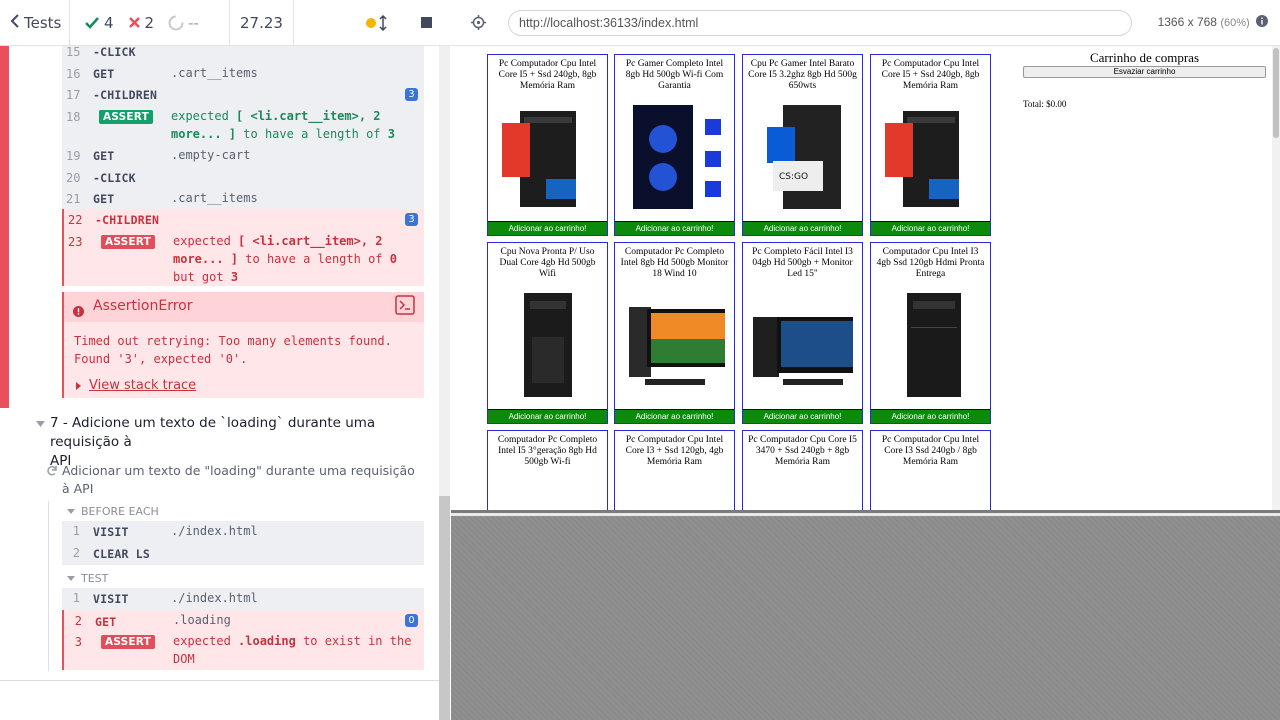  I want to click on x-icon, so click(134, 22).